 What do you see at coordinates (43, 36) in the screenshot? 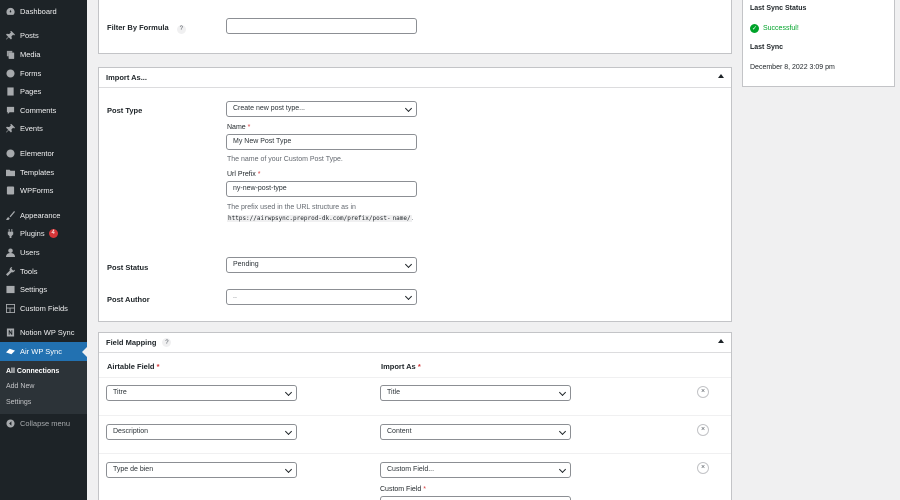
I see `sidebar-item-posts: Posts` at bounding box center [43, 36].